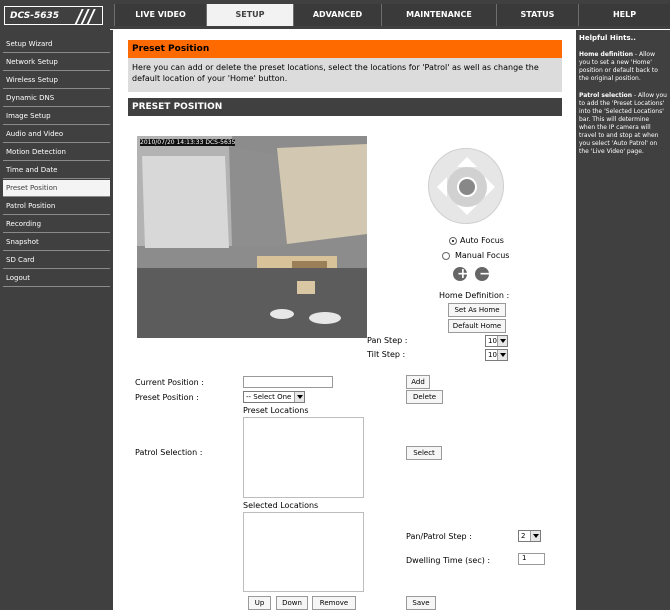  What do you see at coordinates (418, 382) in the screenshot?
I see `add-button: Add` at bounding box center [418, 382].